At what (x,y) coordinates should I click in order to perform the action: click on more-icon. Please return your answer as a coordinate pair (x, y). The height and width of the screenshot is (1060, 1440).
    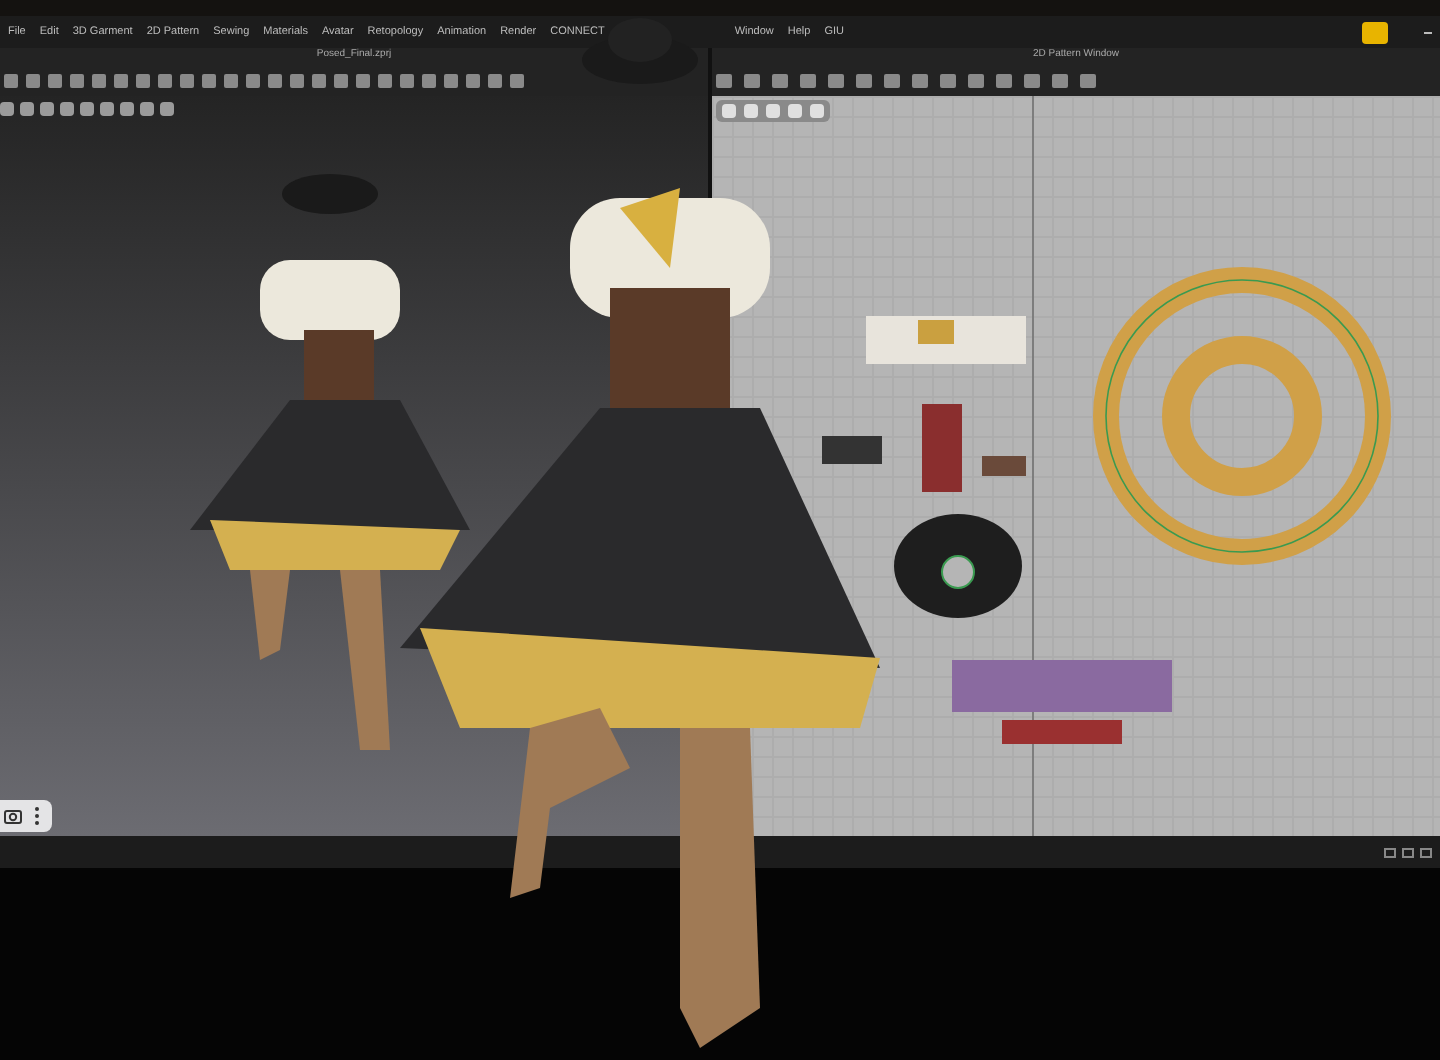
    Looking at the image, I should click on (37, 816).